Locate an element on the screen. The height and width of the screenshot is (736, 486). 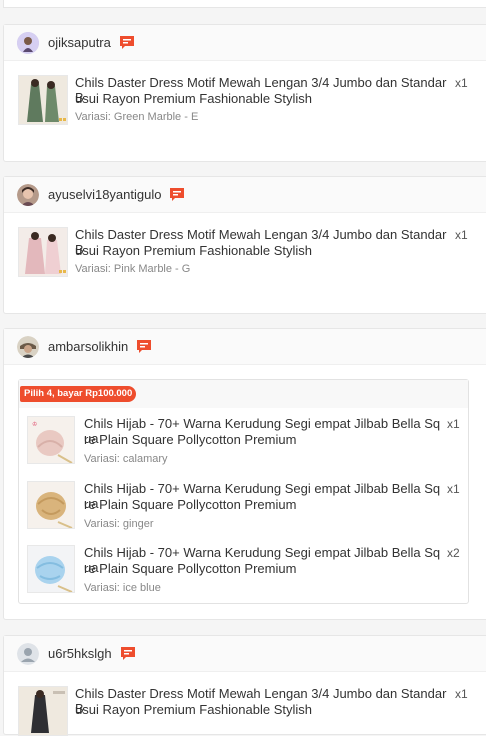
buyer-header: ayuselvi18yantigulo is located at coordinates (245, 195).